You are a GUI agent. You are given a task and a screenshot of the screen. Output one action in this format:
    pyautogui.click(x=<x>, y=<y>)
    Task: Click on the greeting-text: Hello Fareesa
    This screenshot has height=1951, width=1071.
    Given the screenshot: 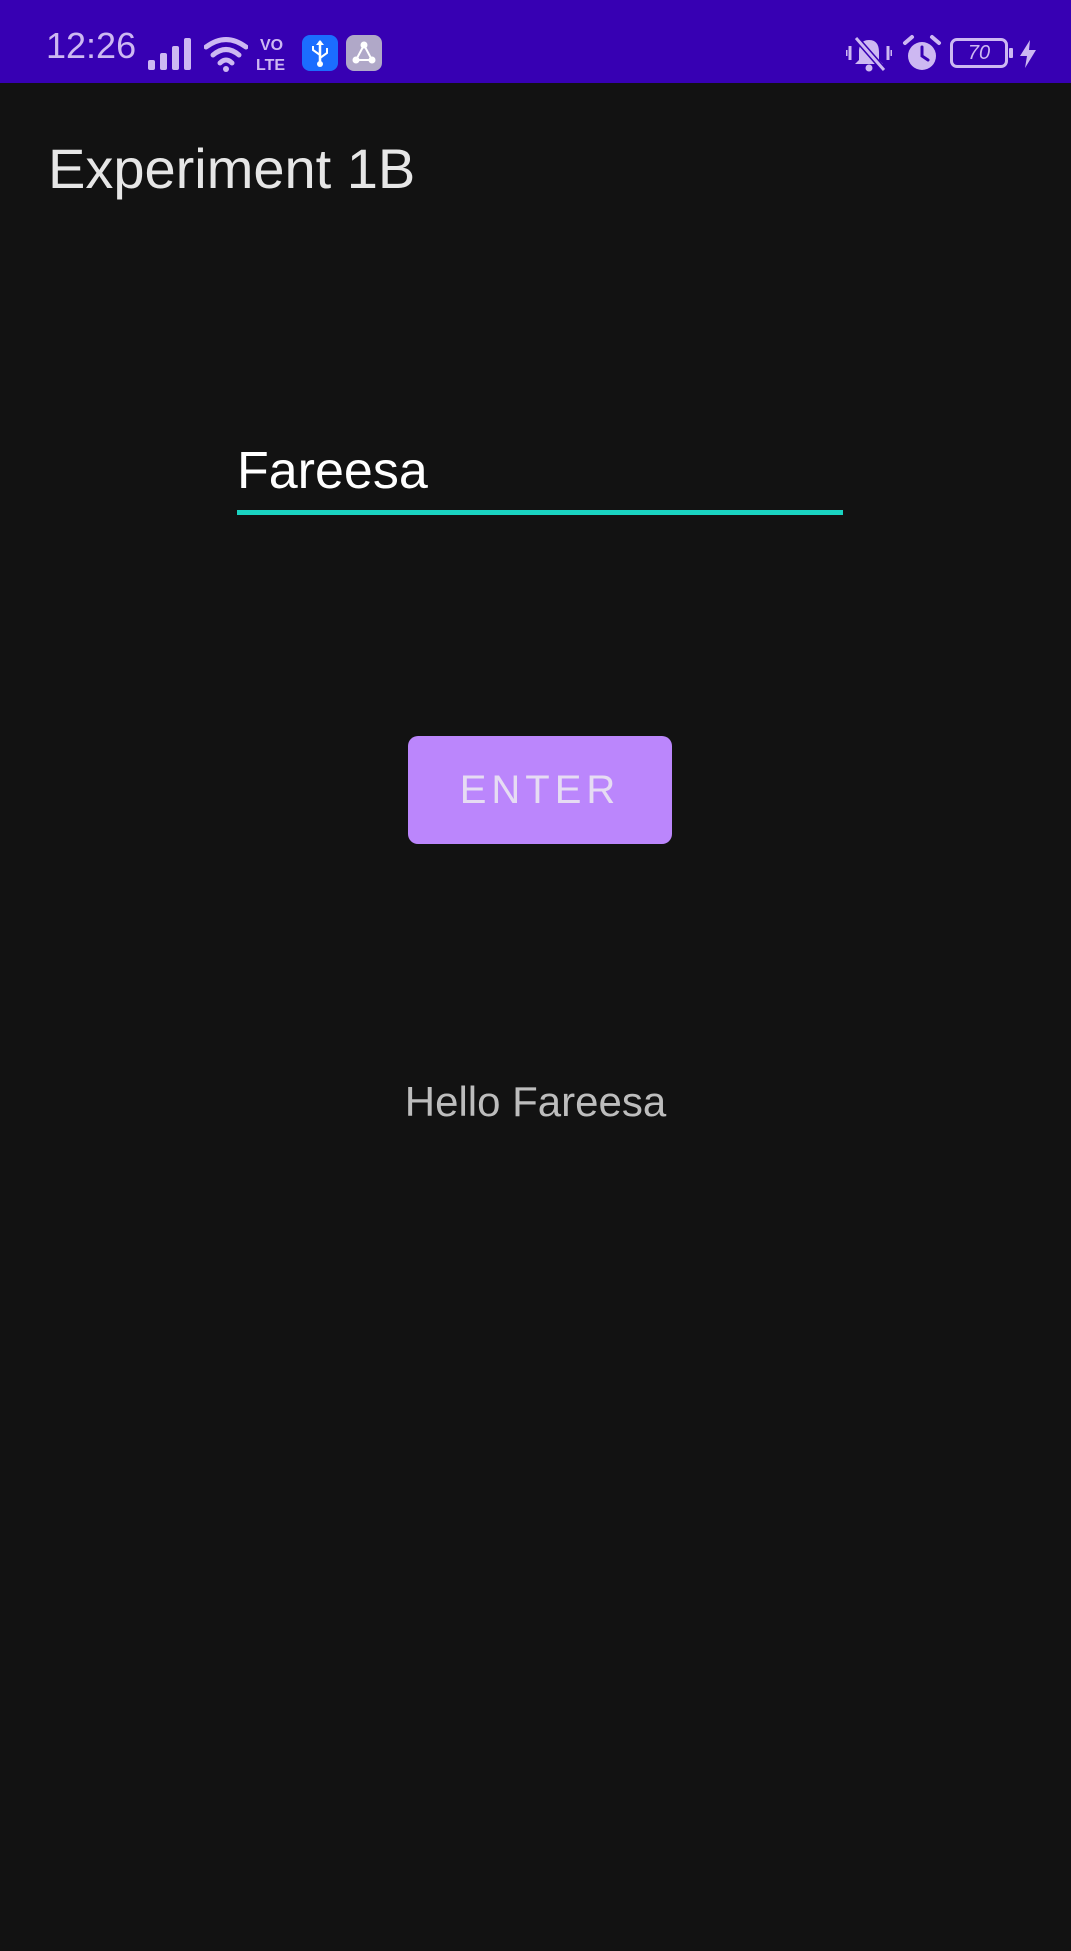 What is the action you would take?
    pyautogui.click(x=535, y=1101)
    